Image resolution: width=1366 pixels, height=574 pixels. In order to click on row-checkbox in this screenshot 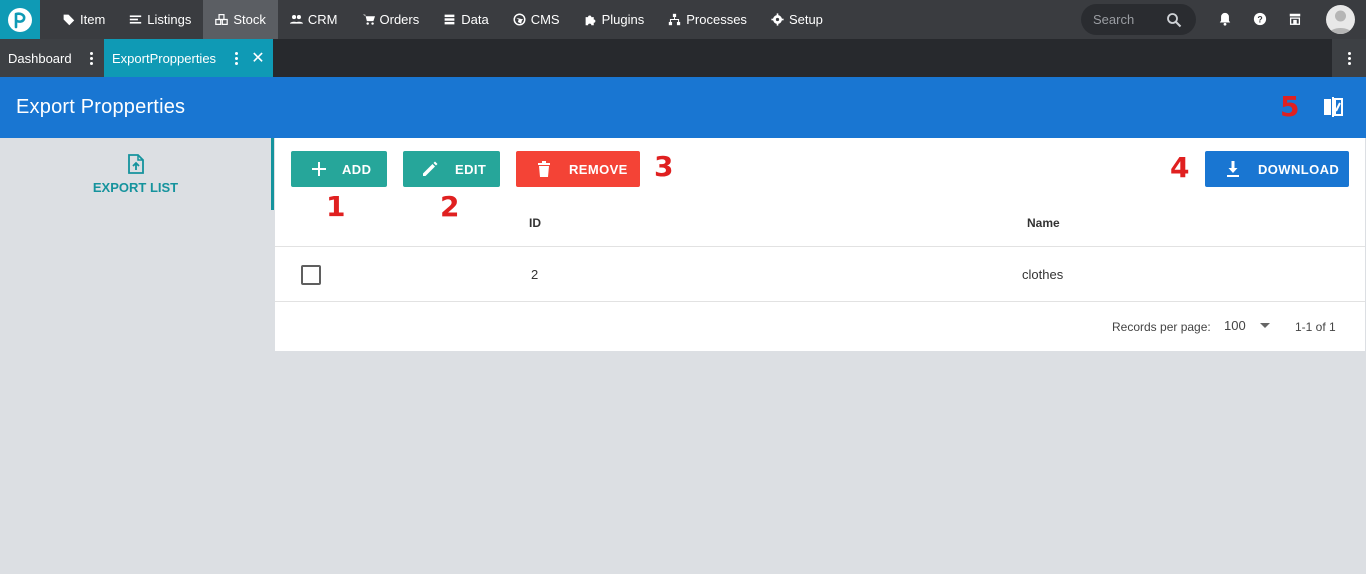, I will do `click(311, 275)`.